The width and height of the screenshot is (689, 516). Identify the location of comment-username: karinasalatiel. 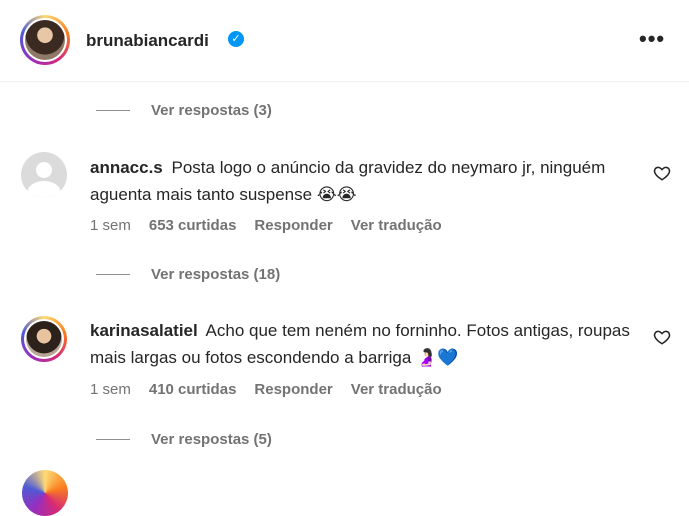
(144, 330).